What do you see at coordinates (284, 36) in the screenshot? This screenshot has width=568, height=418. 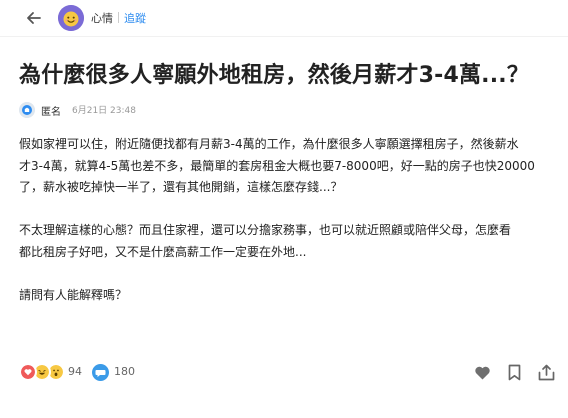 I see `header-separator` at bounding box center [284, 36].